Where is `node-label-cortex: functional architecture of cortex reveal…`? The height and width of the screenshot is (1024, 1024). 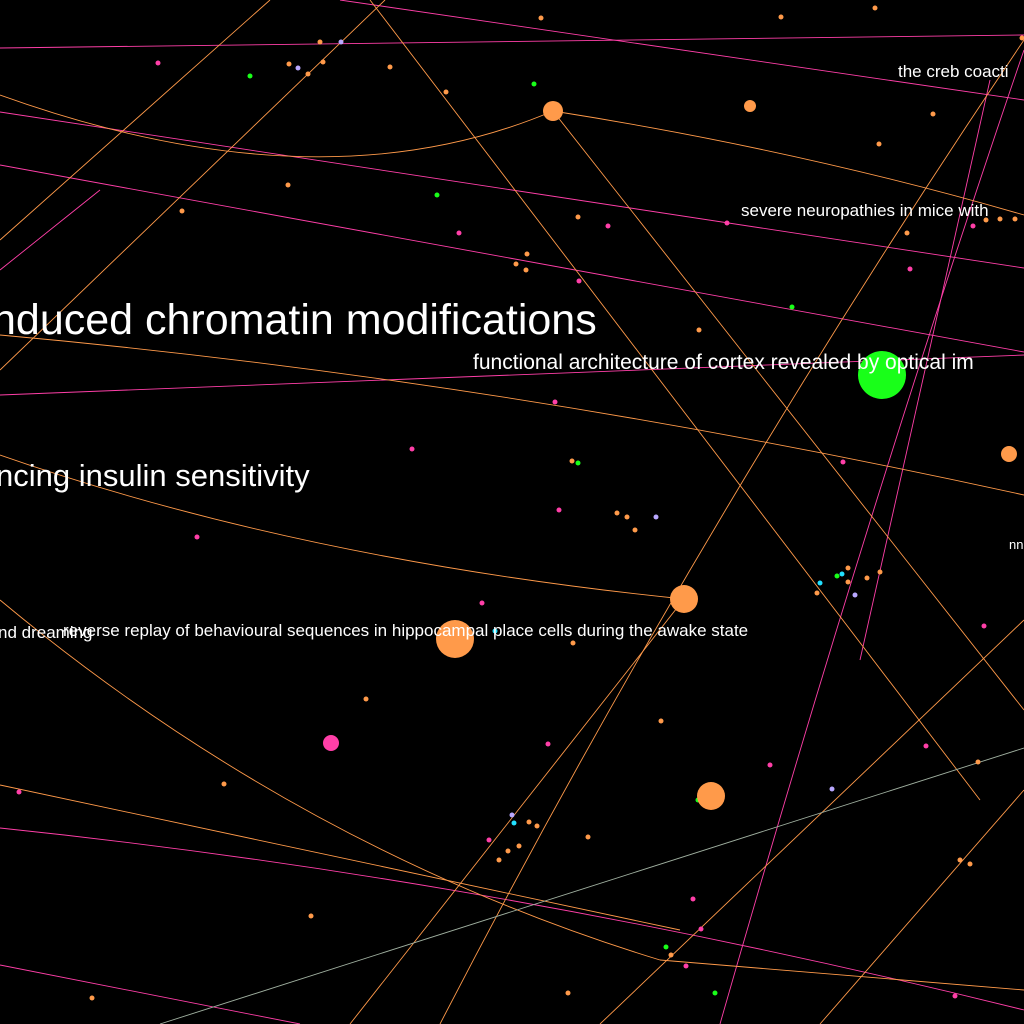 node-label-cortex: functional architecture of cortex reveal… is located at coordinates (723, 362).